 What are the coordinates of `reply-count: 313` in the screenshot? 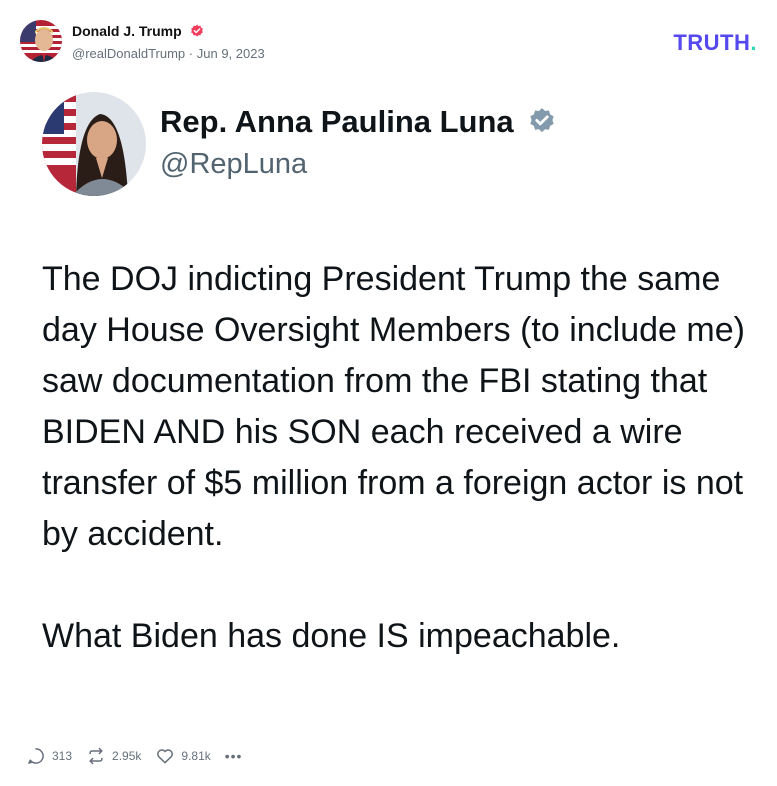 It's located at (62, 756).